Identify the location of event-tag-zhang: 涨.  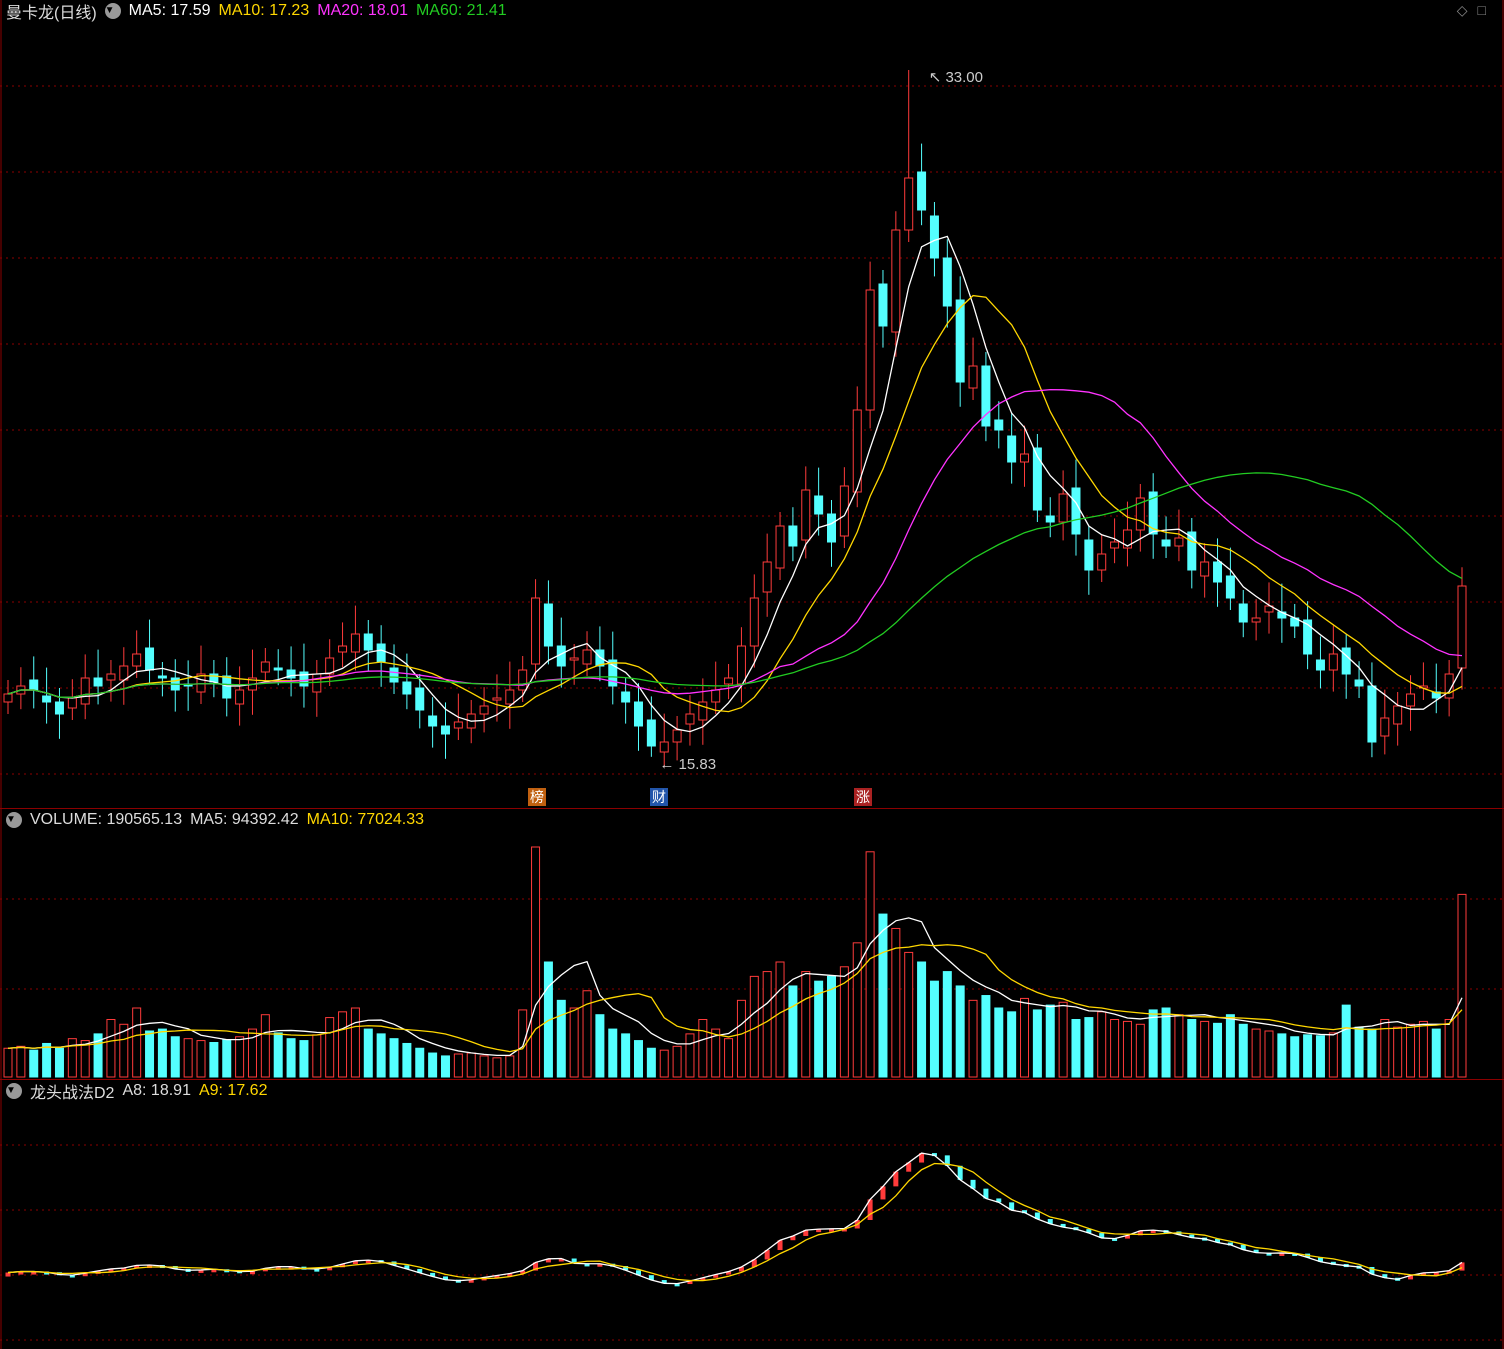
(863, 797).